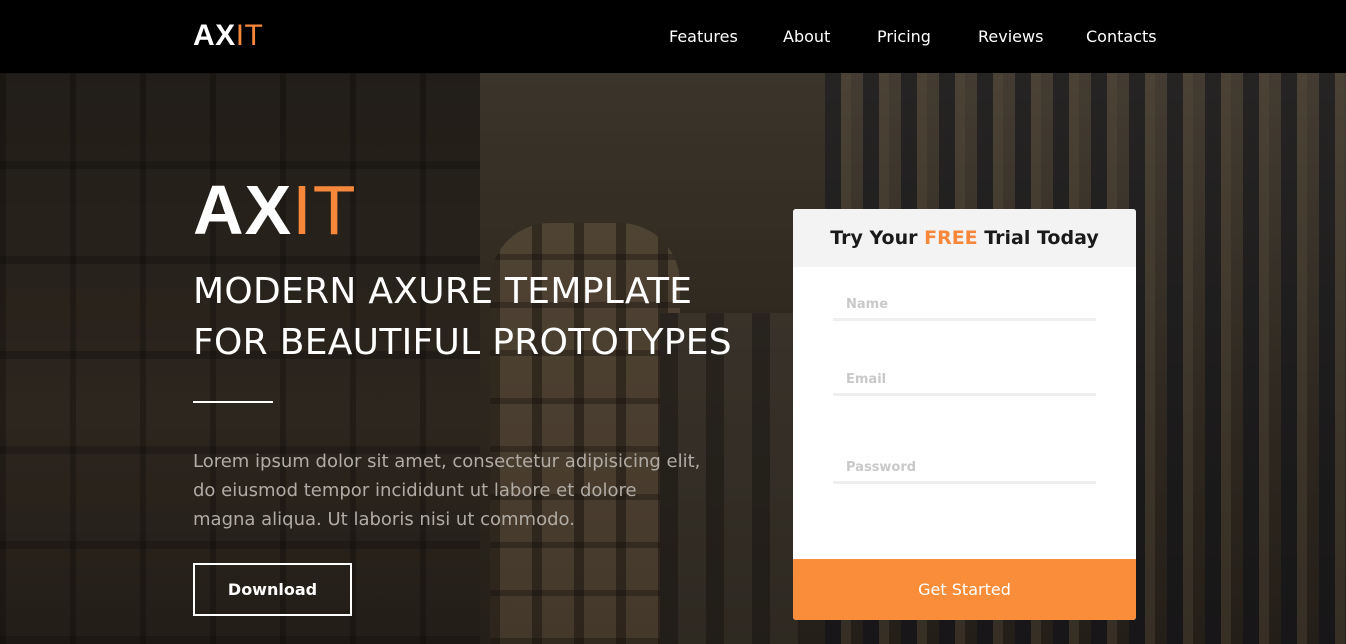 The width and height of the screenshot is (1346, 644). What do you see at coordinates (1121, 37) in the screenshot?
I see `nav-link-contacts: Contacts` at bounding box center [1121, 37].